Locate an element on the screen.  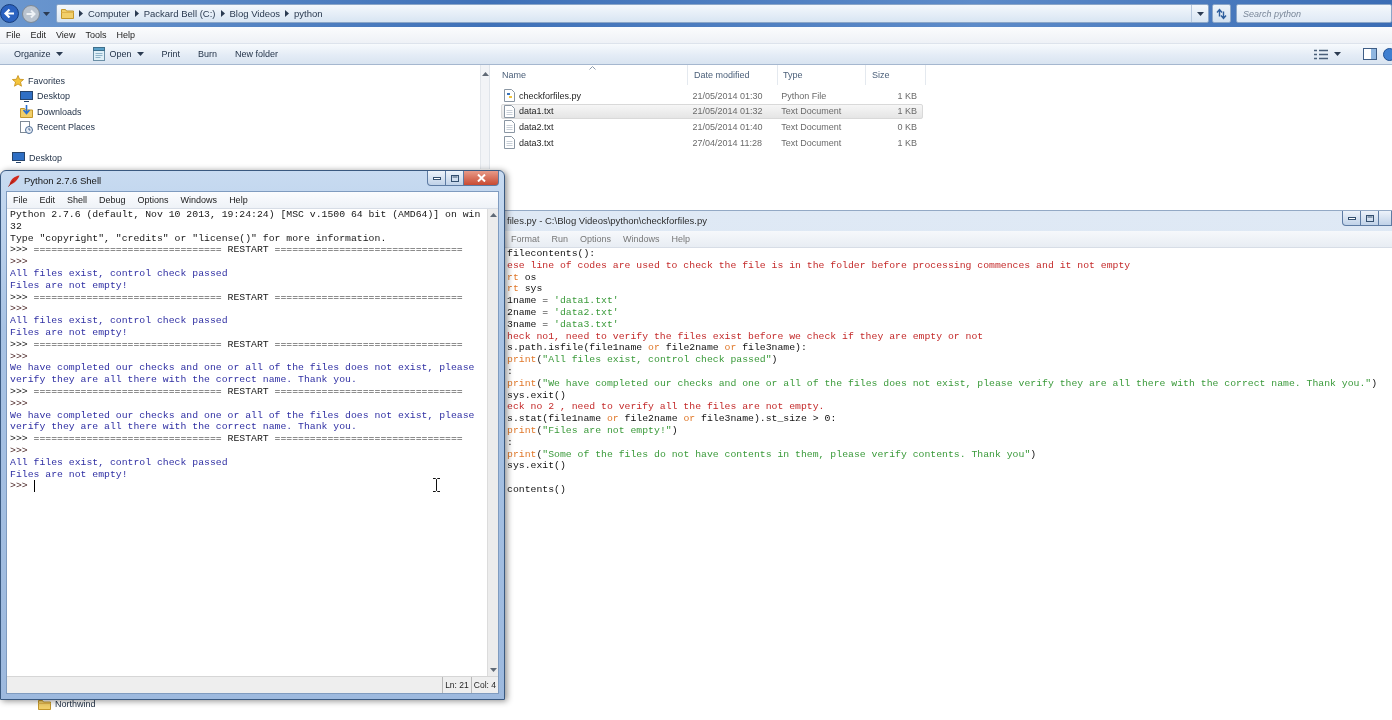
menu-item: Run is located at coordinates (560, 239).